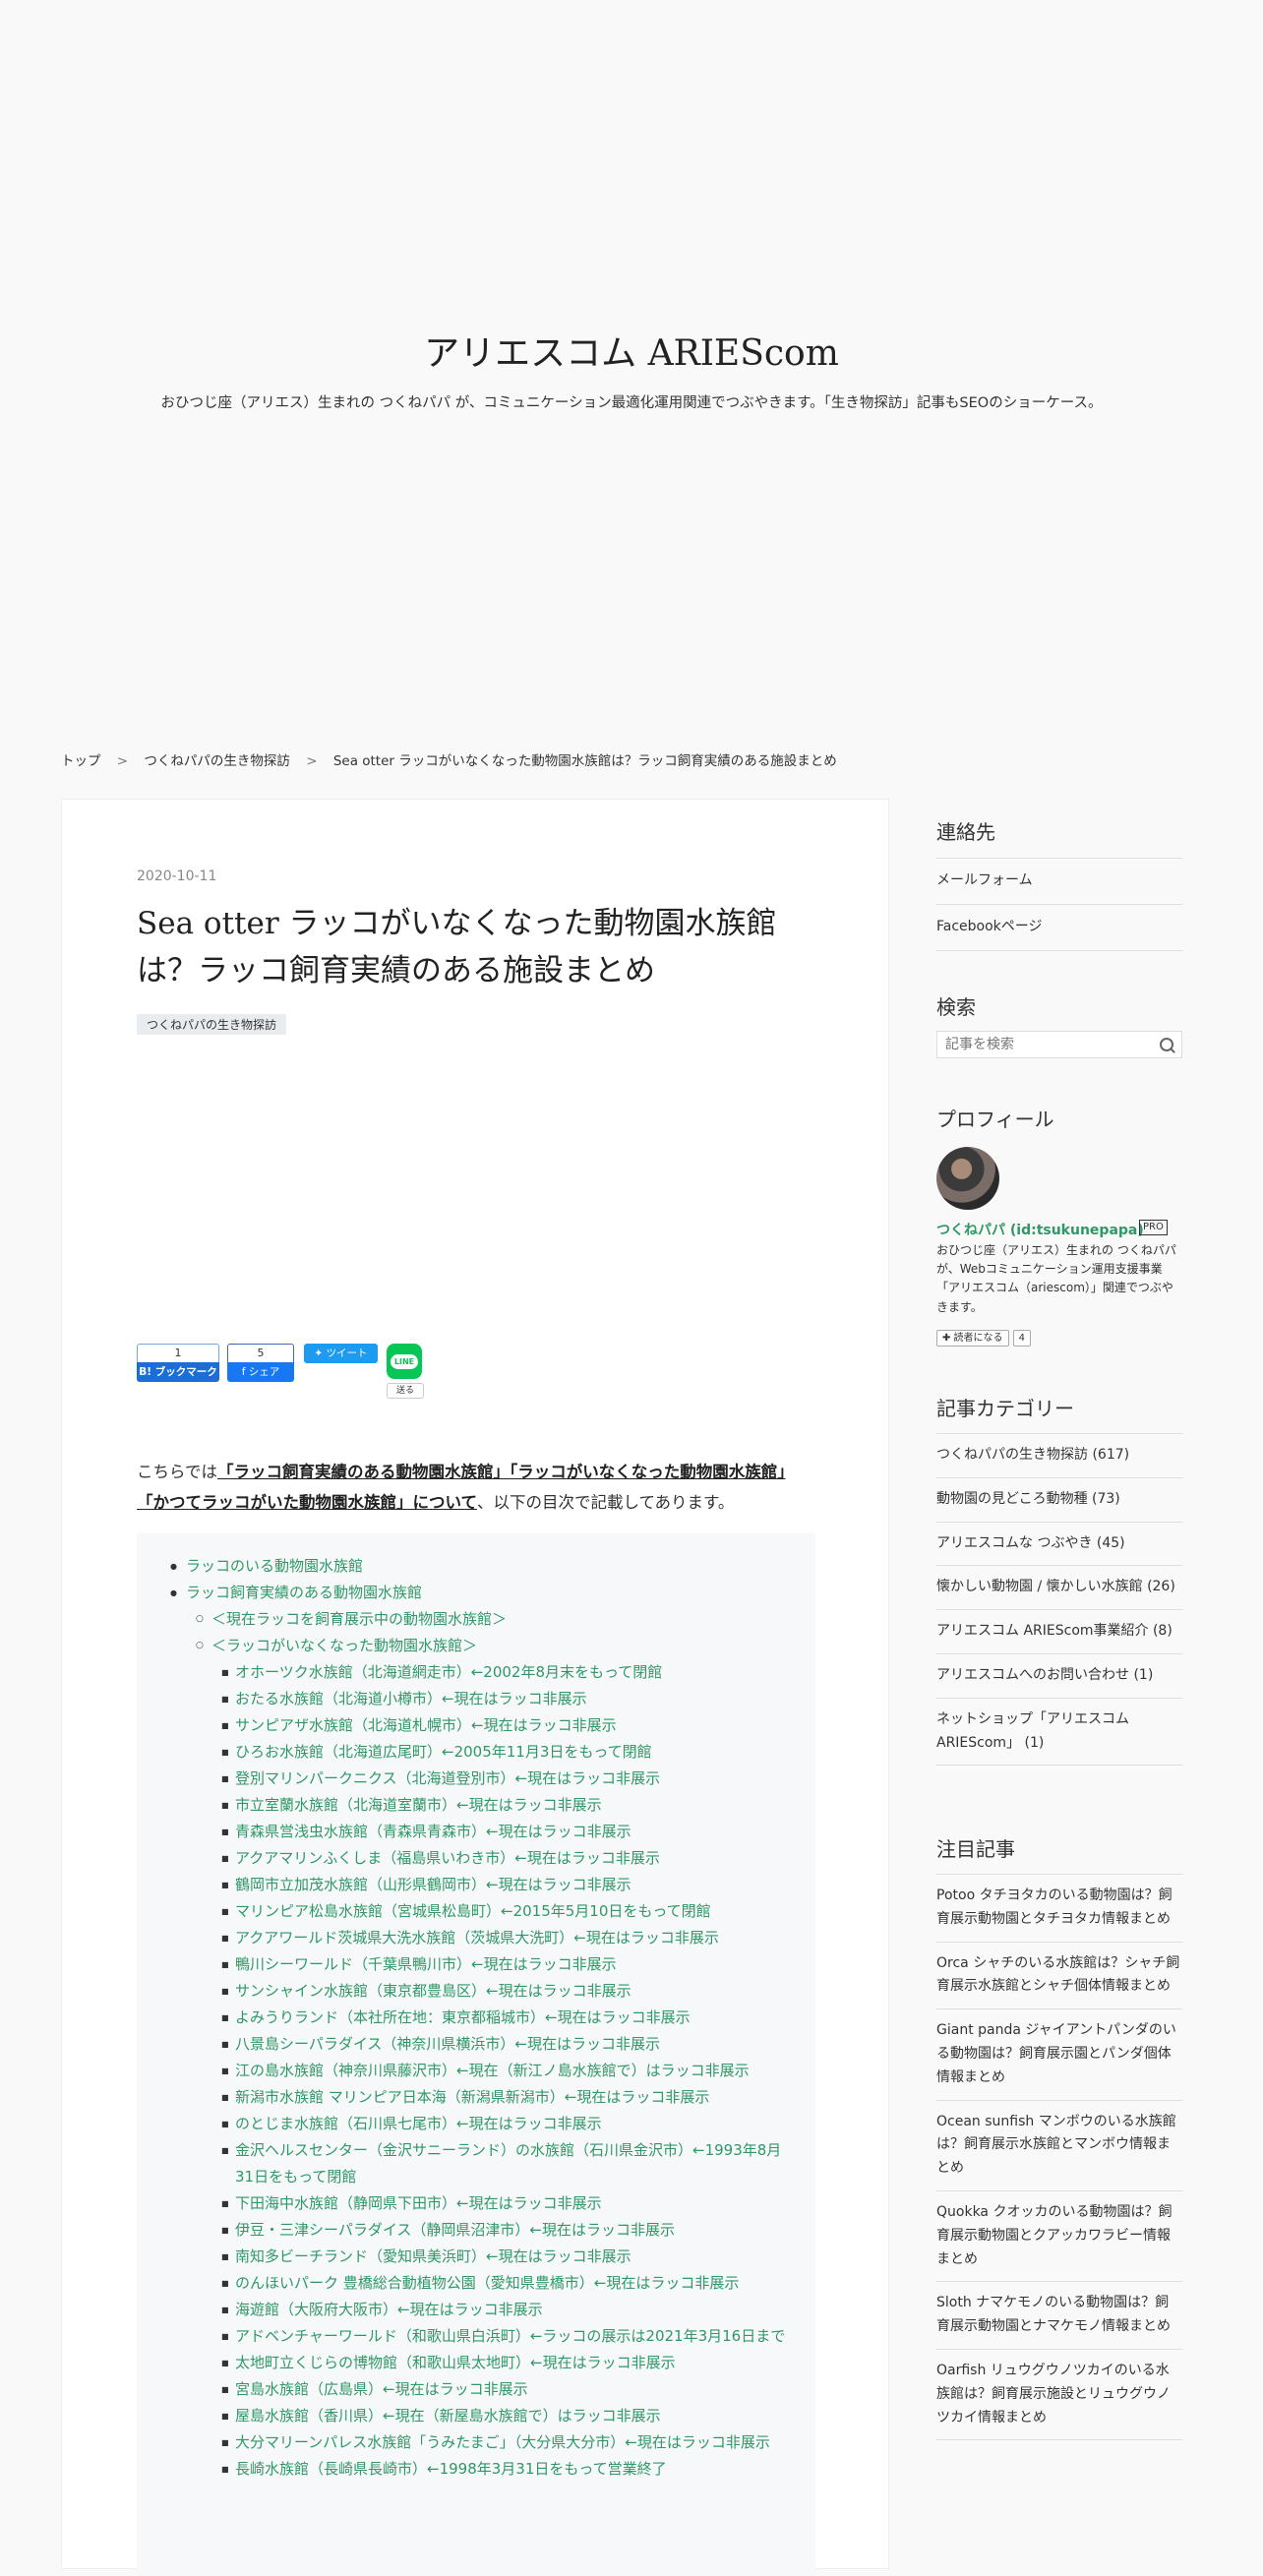 The width and height of the screenshot is (1263, 2576). Describe the element at coordinates (476, 2469) in the screenshot. I see `toc-item: 長崎水族館（長崎県長崎市）←1998年3月31日をもって営業終了` at that location.